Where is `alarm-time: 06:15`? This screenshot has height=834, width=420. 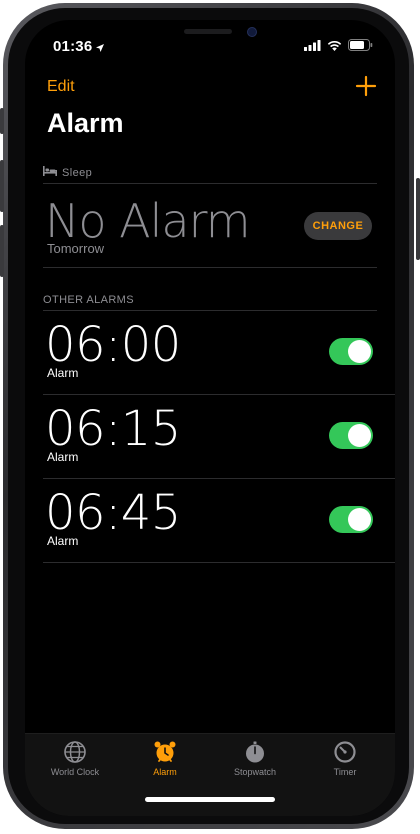 alarm-time: 06:15 is located at coordinates (113, 429).